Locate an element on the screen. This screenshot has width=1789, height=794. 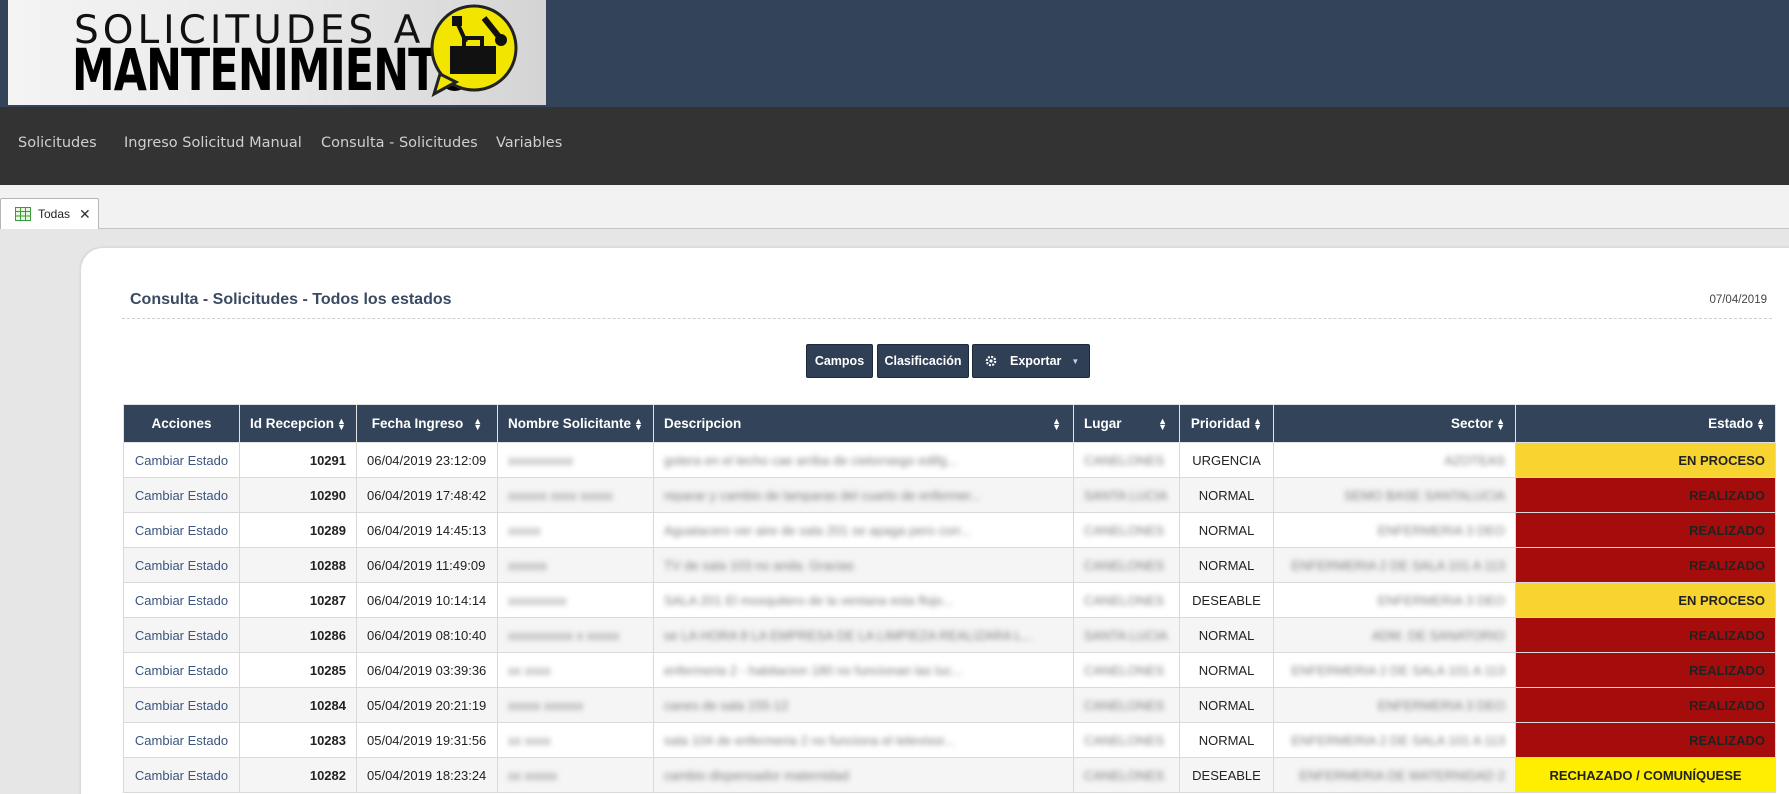
nav-item-consulta-solicitudes: Consulta - Solicitudes is located at coordinates (399, 143).